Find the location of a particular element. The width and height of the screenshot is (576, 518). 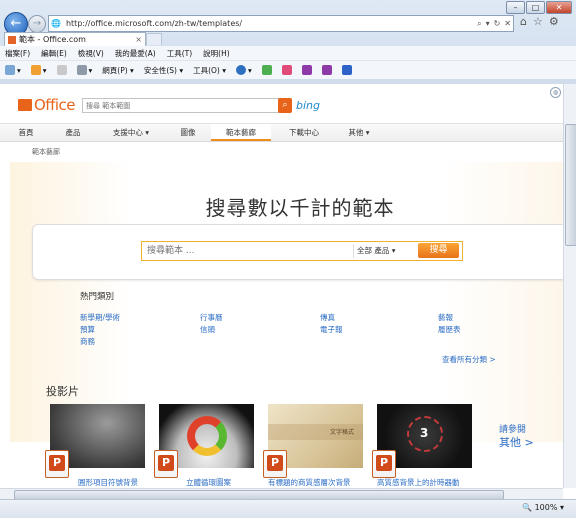

template-search-box: 全部 產品 ▾ is located at coordinates (302, 251).